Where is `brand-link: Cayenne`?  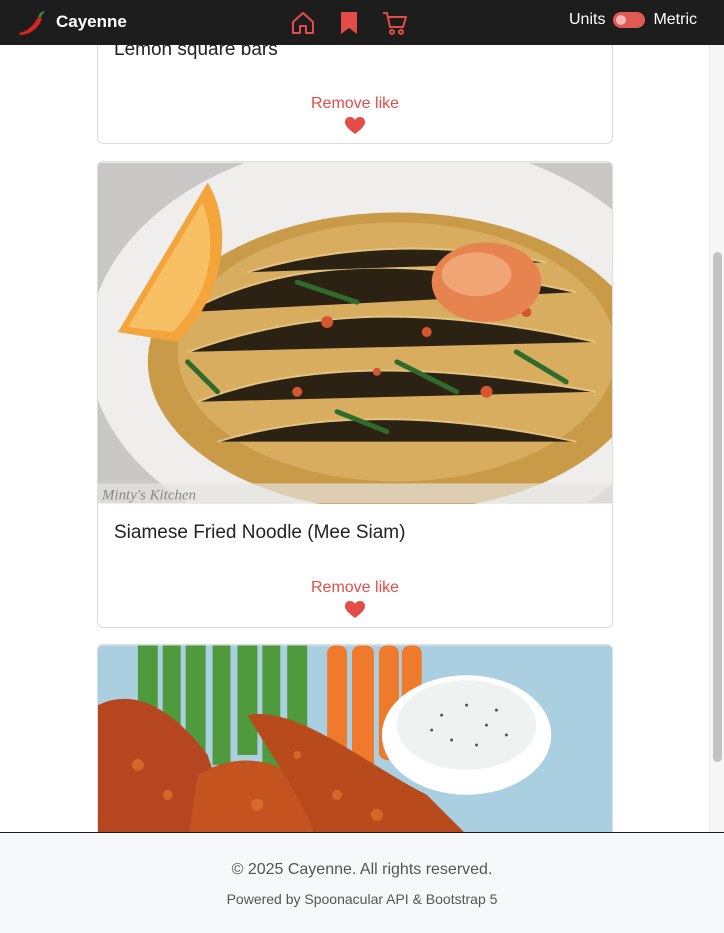
brand-link: Cayenne is located at coordinates (71, 22).